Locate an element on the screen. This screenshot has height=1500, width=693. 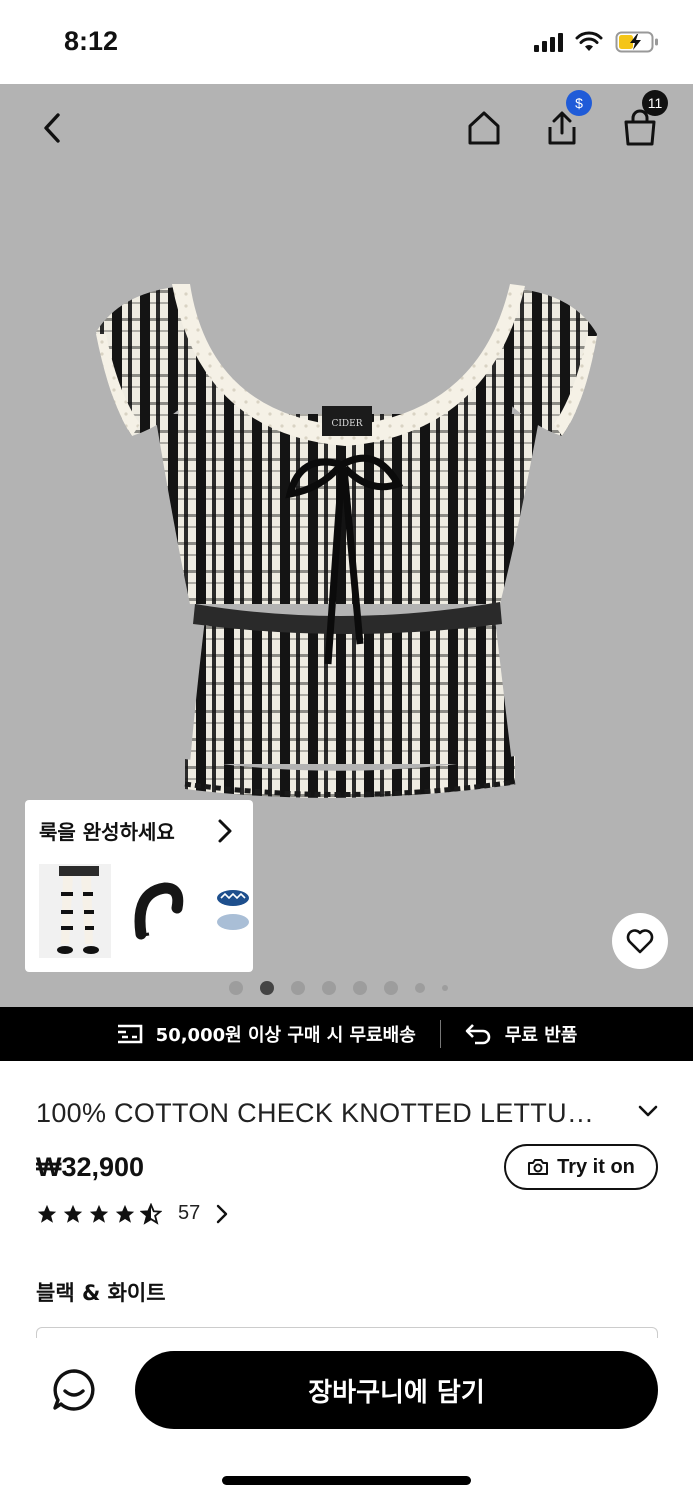
chat-button is located at coordinates (74, 1390).